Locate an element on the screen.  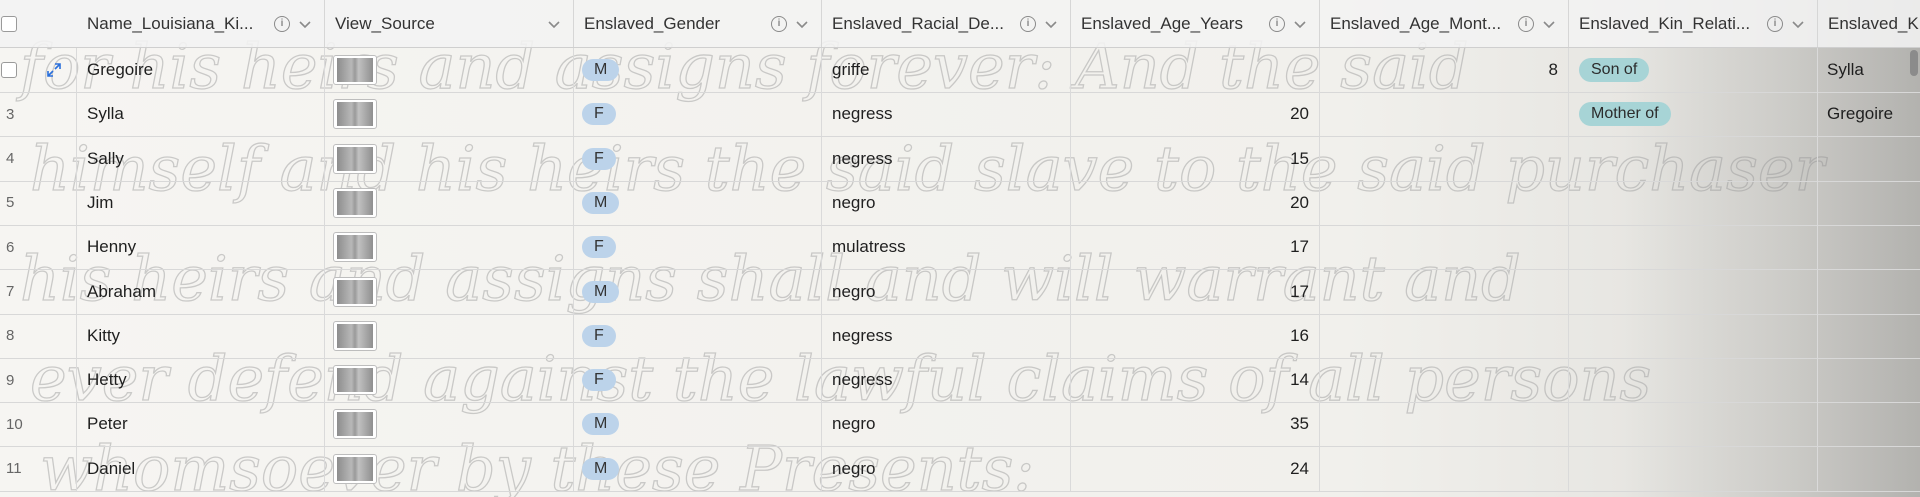
name-cell: Hetty is located at coordinates (201, 380).